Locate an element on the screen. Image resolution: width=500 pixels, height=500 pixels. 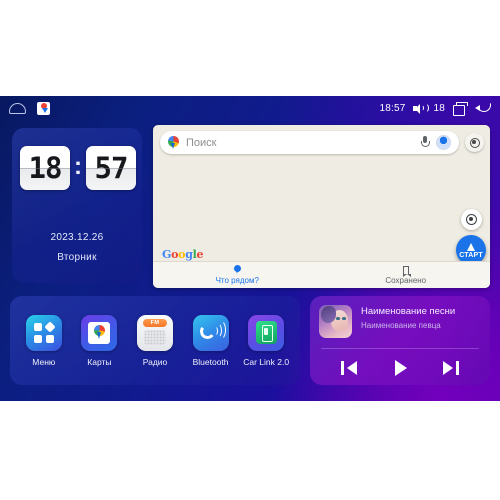
app-radio-label: Радио is located at coordinates (155, 361).